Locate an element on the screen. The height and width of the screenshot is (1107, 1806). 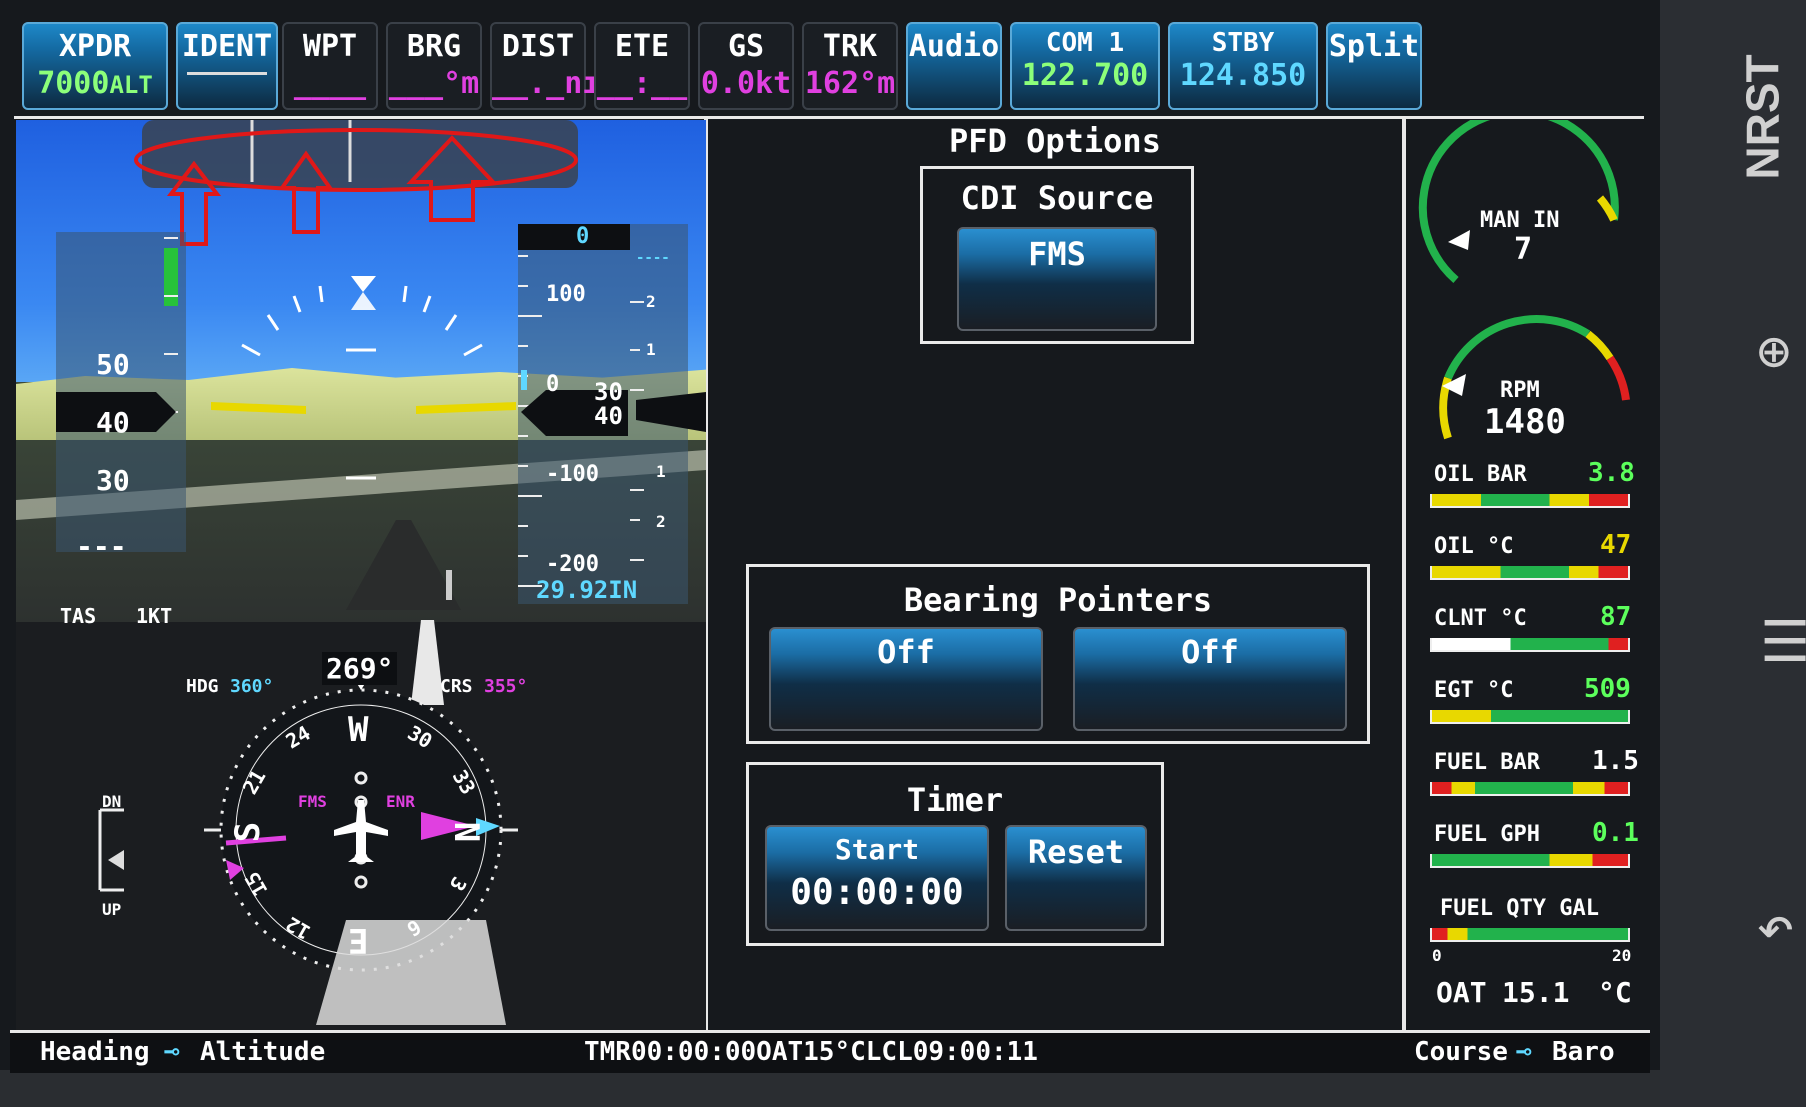
top-divider is located at coordinates (829, 117).